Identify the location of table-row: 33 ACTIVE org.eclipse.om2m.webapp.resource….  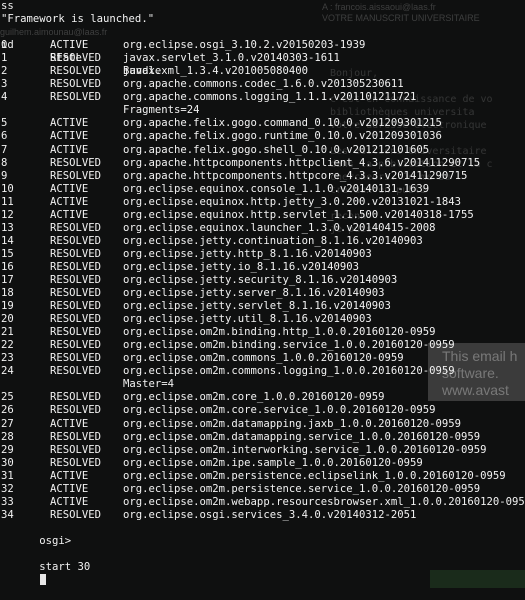
(262, 502).